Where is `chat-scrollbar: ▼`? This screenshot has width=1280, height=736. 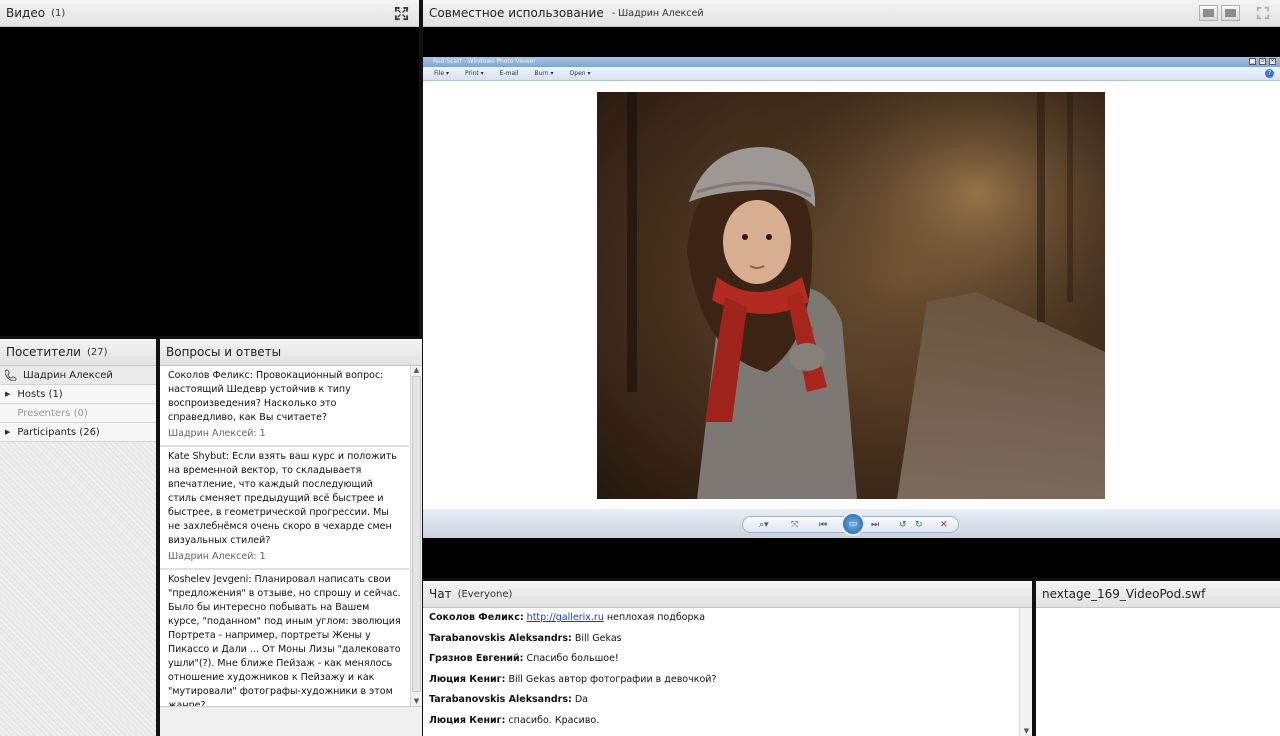 chat-scrollbar: ▼ is located at coordinates (1025, 672).